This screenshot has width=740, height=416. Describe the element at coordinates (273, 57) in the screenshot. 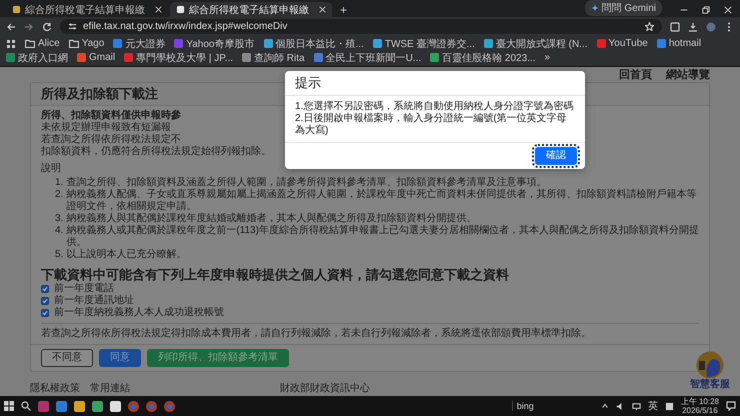

I see `bookmark: 查詢師 Rita` at that location.